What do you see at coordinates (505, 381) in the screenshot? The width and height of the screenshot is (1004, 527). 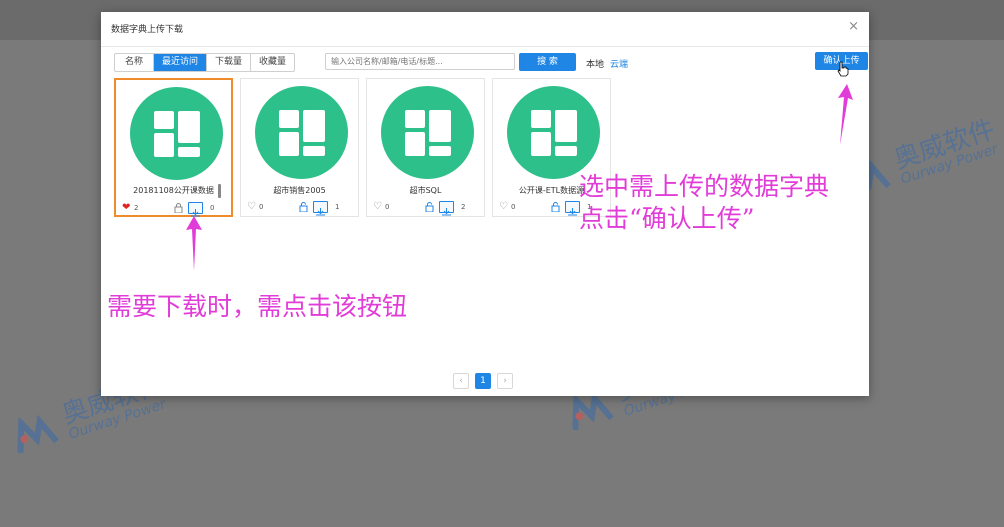 I see `next-page-button: ›` at bounding box center [505, 381].